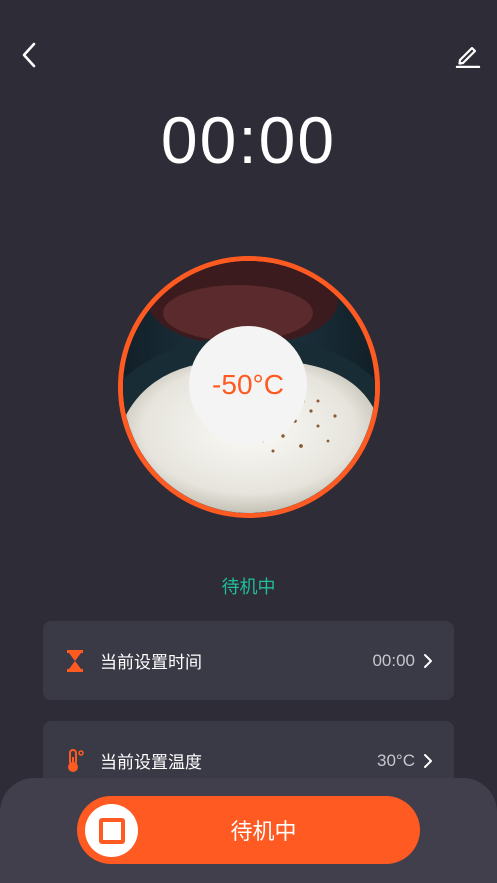 The height and width of the screenshot is (883, 497). Describe the element at coordinates (248, 140) in the screenshot. I see `countdown-timer: 00:00` at that location.